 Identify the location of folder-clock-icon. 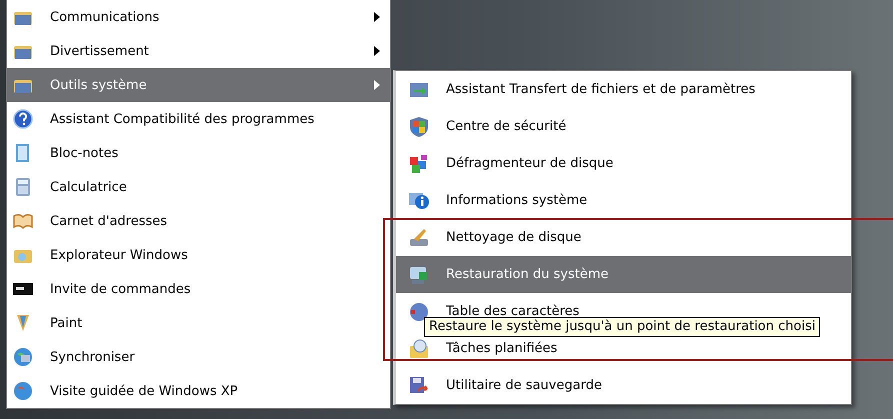
(419, 349).